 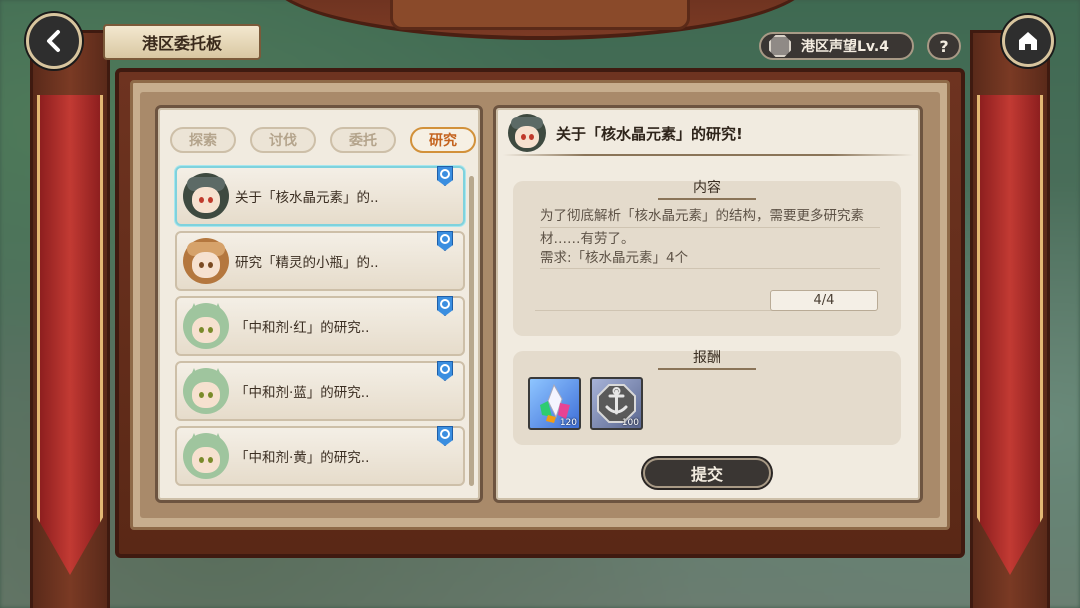 What do you see at coordinates (307, 198) in the screenshot?
I see `request-title: 关于「核水晶元素」的..` at bounding box center [307, 198].